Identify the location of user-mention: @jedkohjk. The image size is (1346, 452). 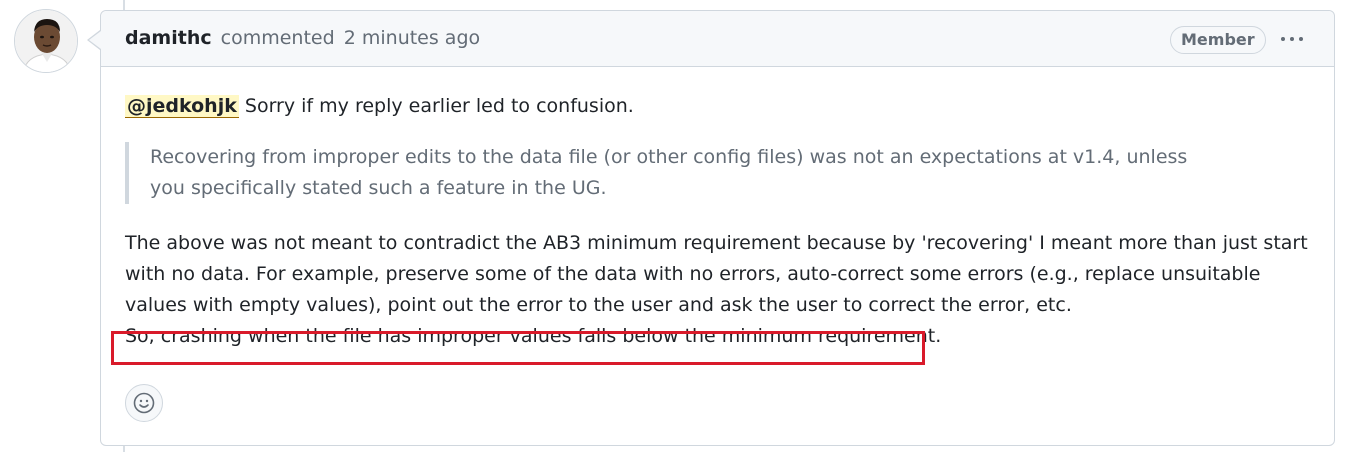
(182, 106).